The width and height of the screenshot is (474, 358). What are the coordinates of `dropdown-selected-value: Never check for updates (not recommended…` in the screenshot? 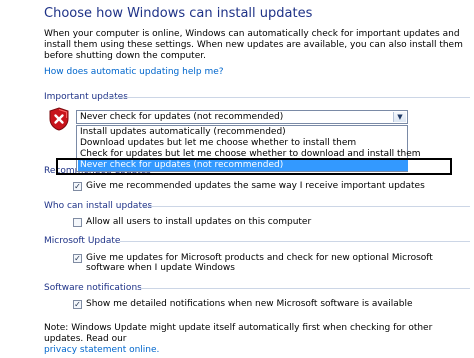 It's located at (182, 117).